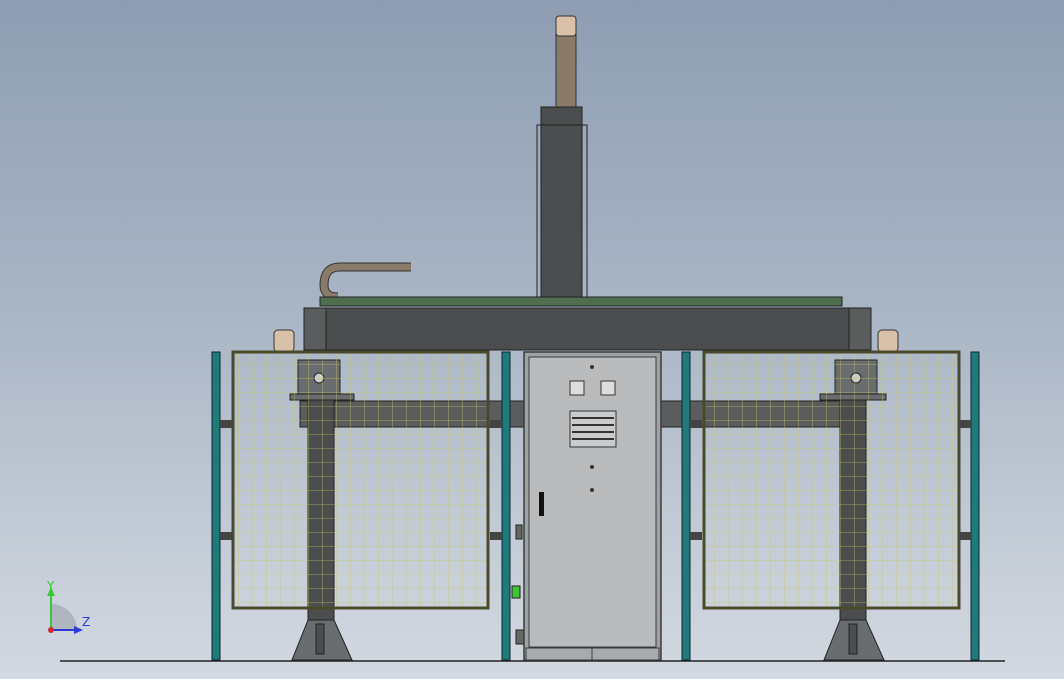 The width and height of the screenshot is (1064, 679). What do you see at coordinates (562, 158) in the screenshot?
I see `vertical-mast` at bounding box center [562, 158].